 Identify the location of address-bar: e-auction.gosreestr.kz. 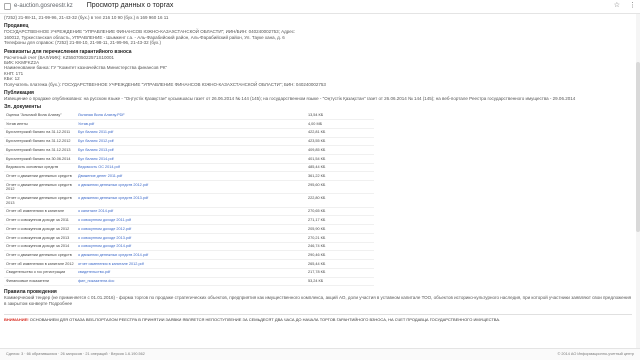
(38, 7).